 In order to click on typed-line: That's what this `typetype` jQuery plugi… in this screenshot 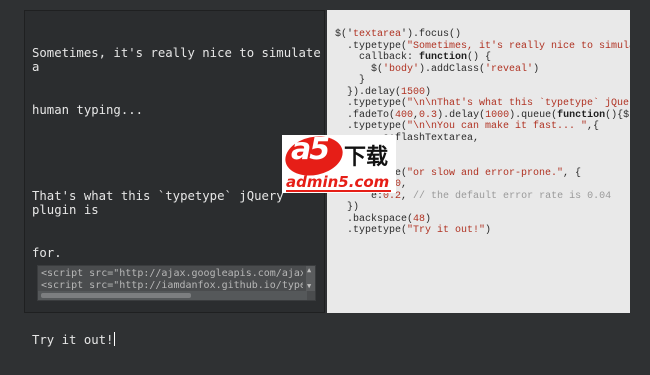, I will do `click(162, 202)`.